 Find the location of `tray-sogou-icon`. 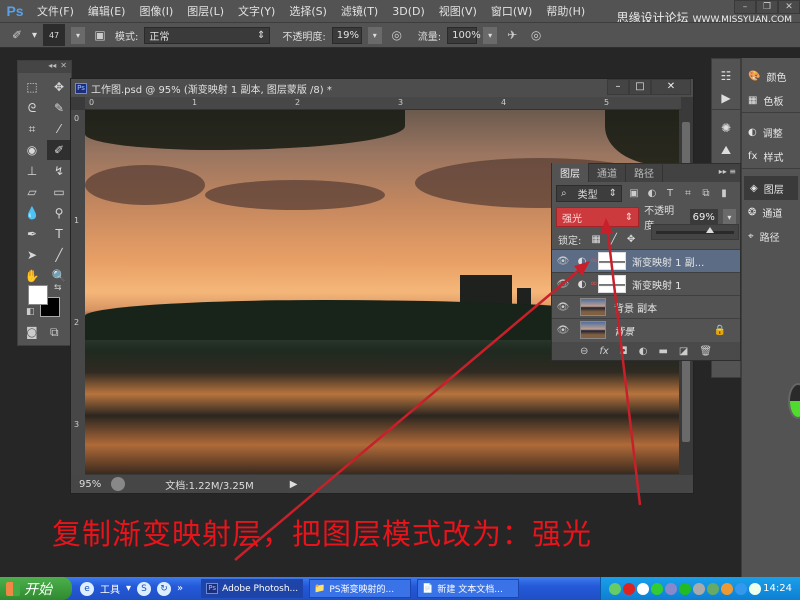

tray-sogou-icon is located at coordinates (643, 588).